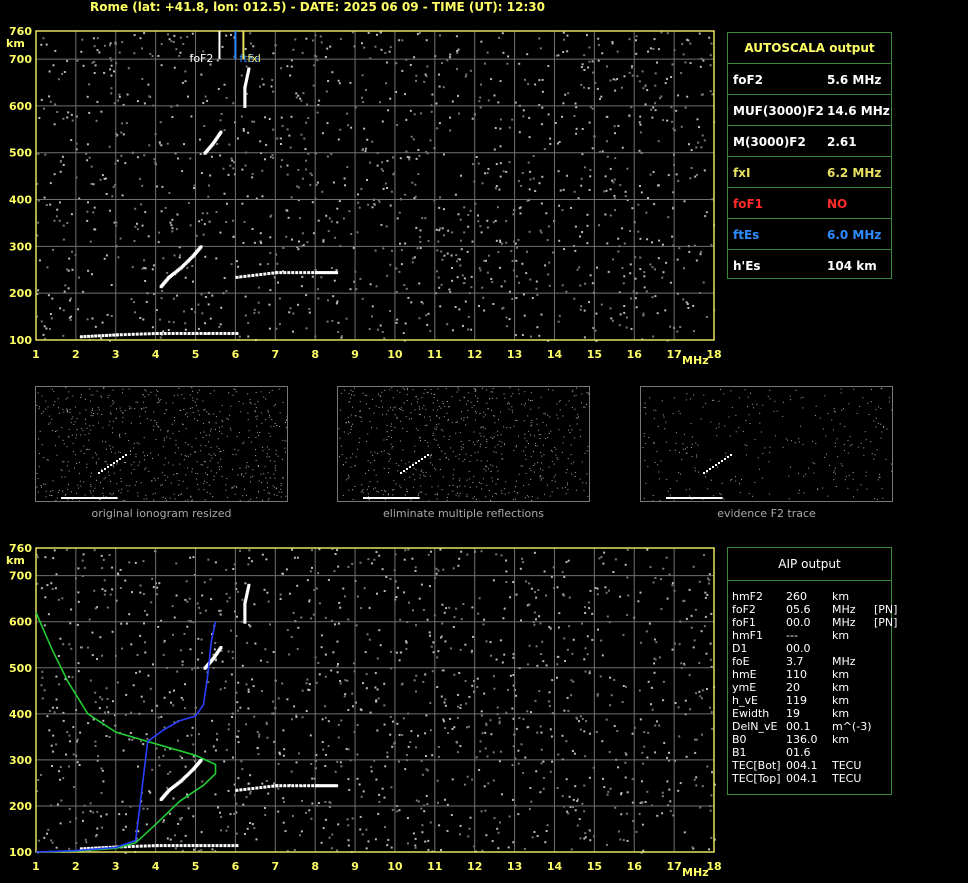 The image size is (968, 883). I want to click on echo-point, so click(293, 786).